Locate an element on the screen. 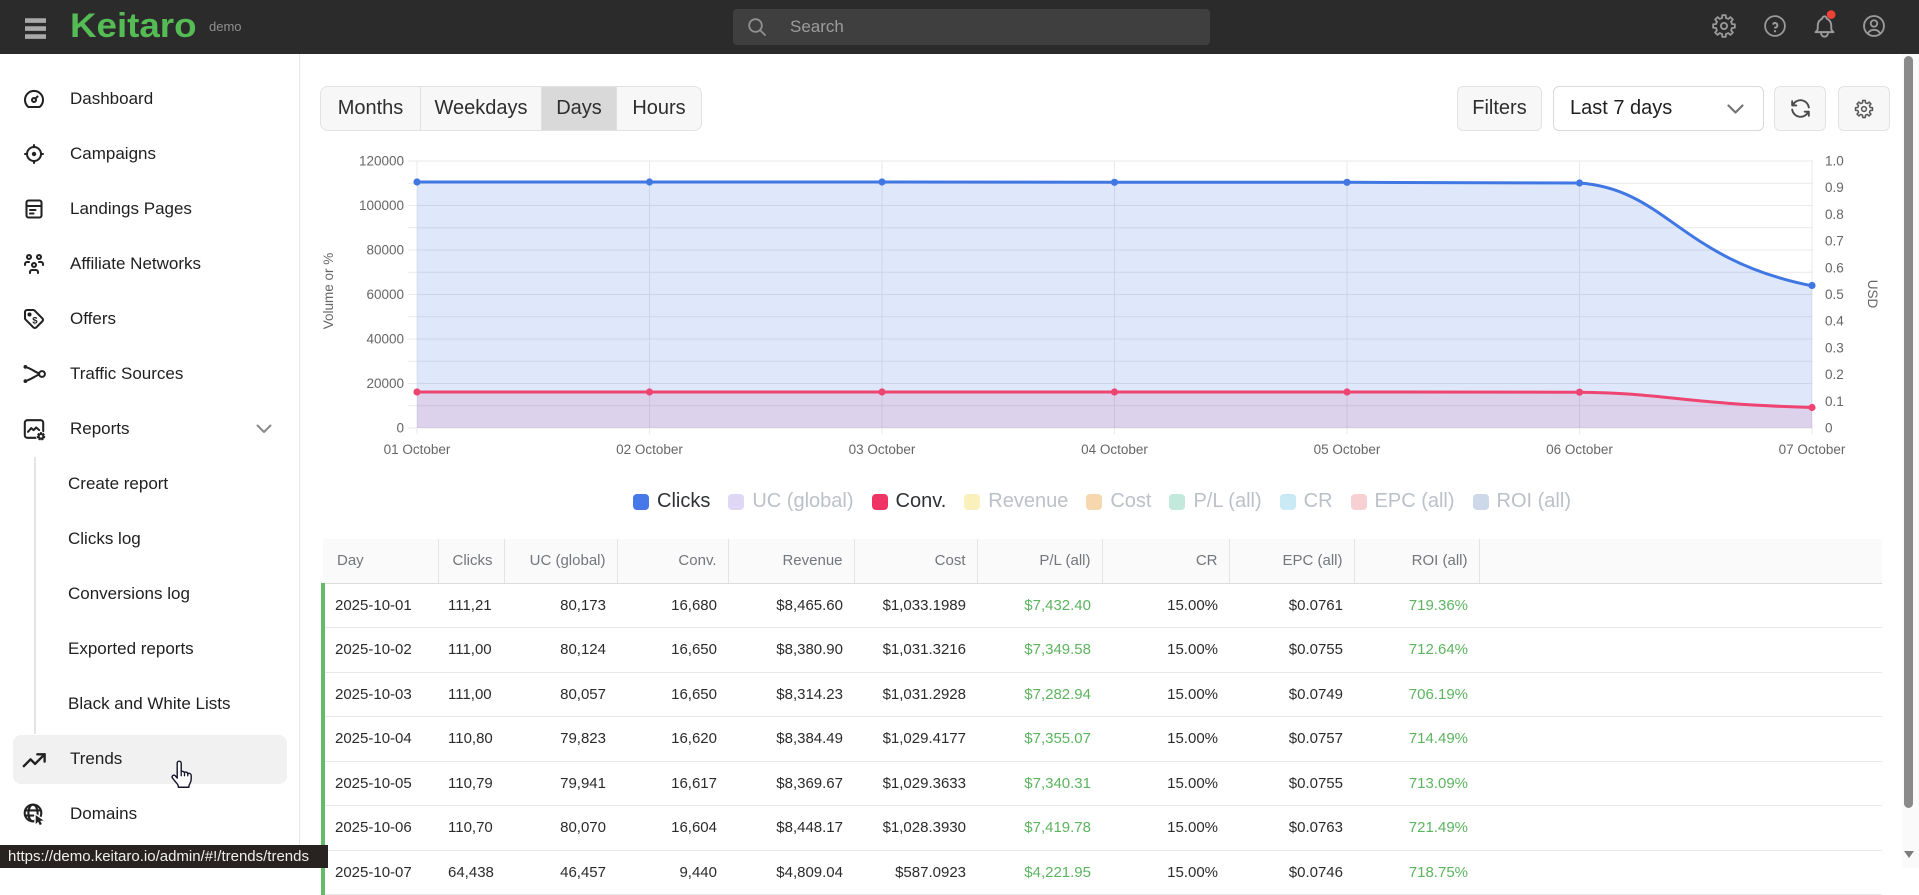  svg-text: 02 October is located at coordinates (649, 449).